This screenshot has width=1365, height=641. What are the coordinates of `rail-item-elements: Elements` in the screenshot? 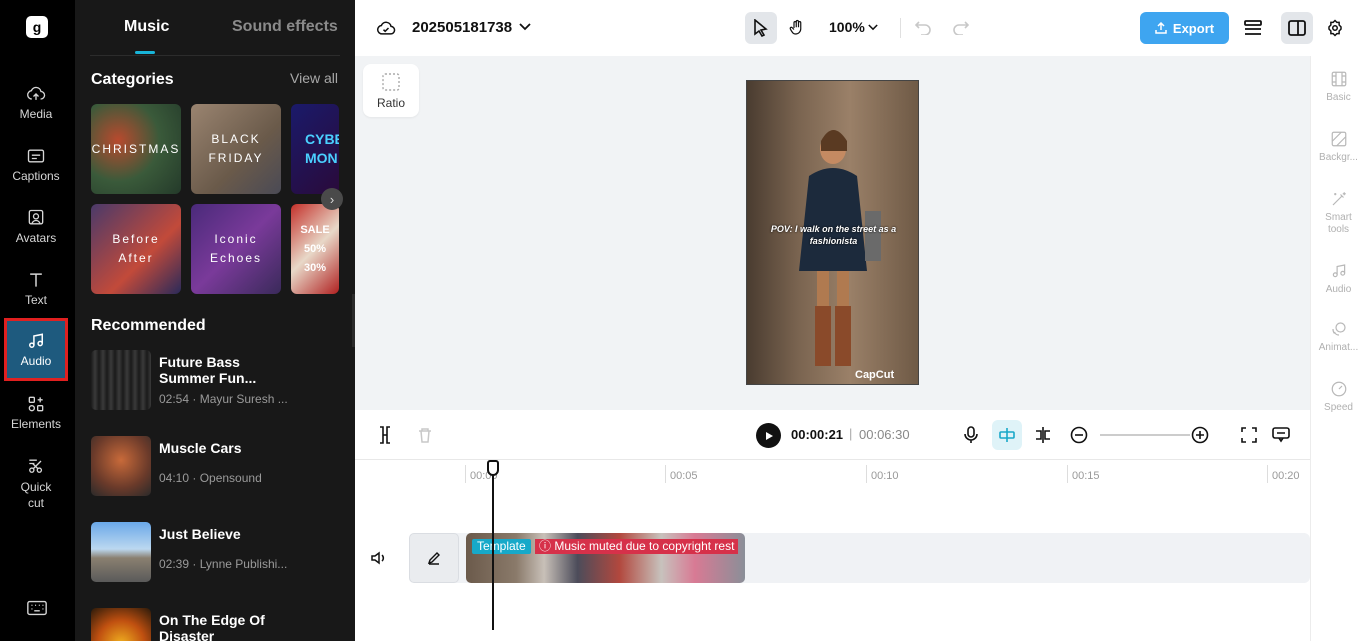 It's located at (36, 412).